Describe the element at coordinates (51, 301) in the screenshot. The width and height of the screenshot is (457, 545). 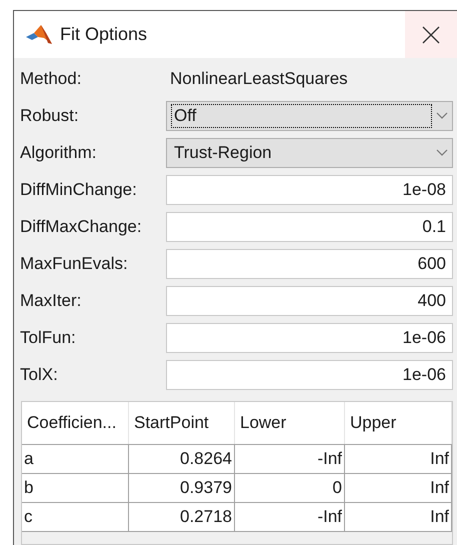
I see `option-label: MaxIter:` at that location.